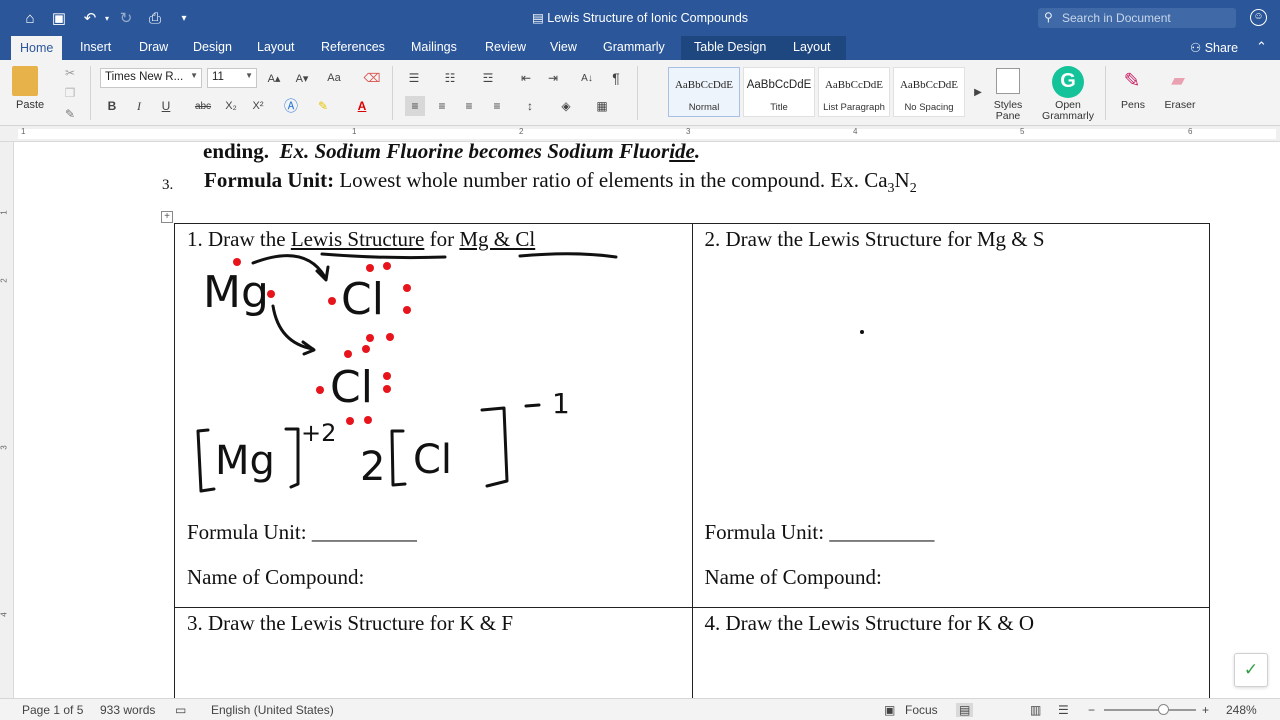 The height and width of the screenshot is (720, 1280). I want to click on zoom-slider-thumb, so click(1163, 709).